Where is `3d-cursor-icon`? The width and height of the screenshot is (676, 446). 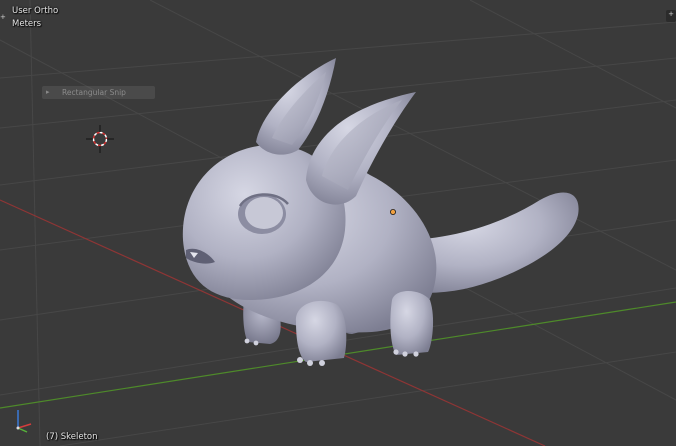 3d-cursor-icon is located at coordinates (100, 139).